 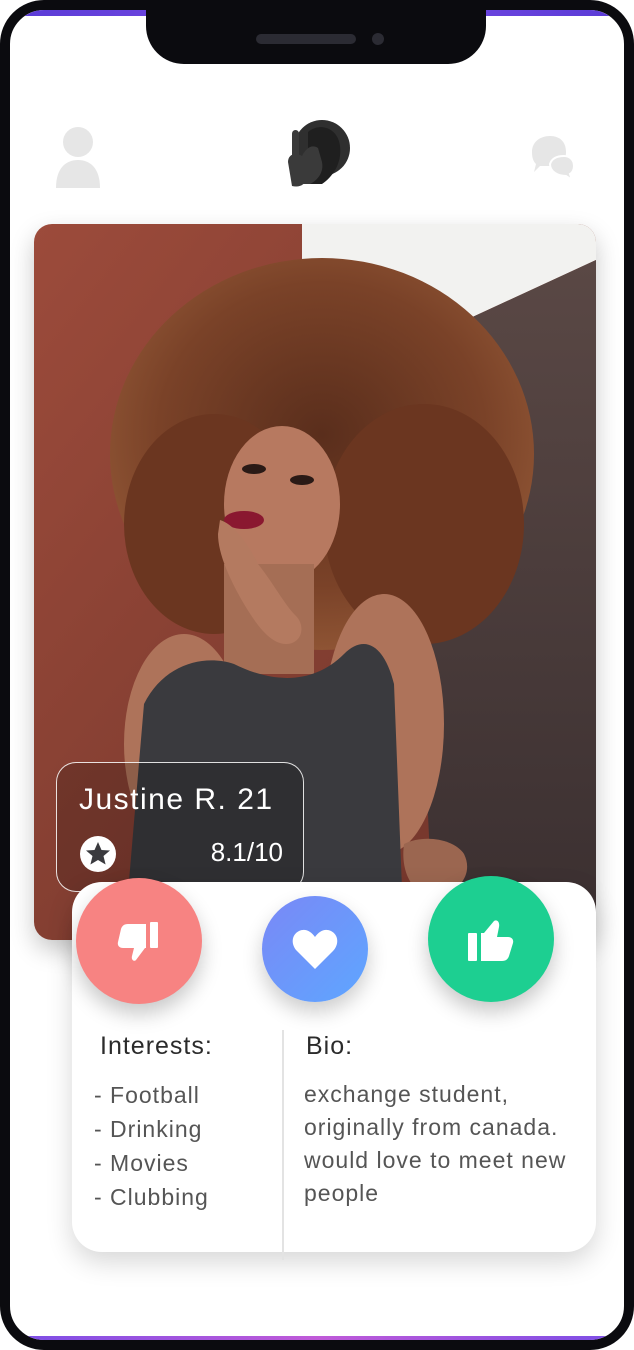 What do you see at coordinates (148, 1129) in the screenshot?
I see `list-item: - Drinking` at bounding box center [148, 1129].